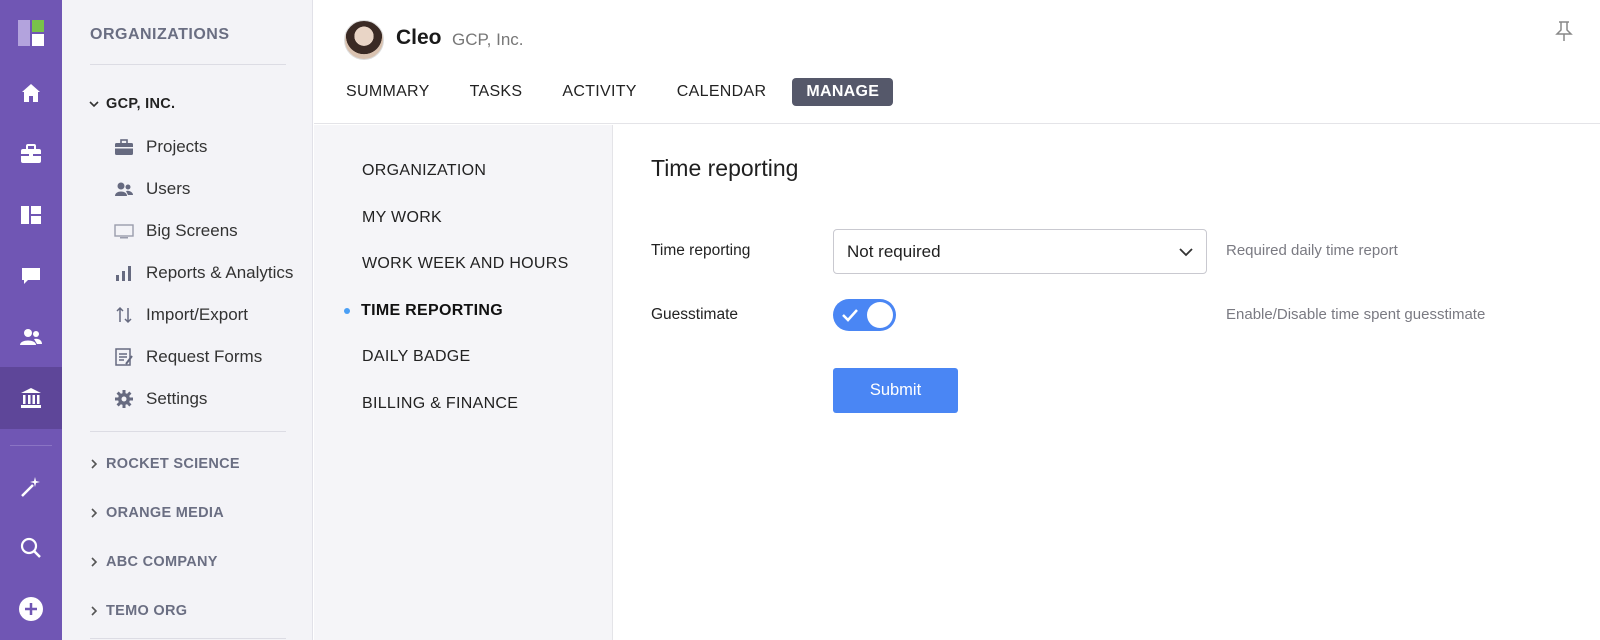 The width and height of the screenshot is (1600, 640). Describe the element at coordinates (894, 251) in the screenshot. I see `select-value: Not required` at that location.